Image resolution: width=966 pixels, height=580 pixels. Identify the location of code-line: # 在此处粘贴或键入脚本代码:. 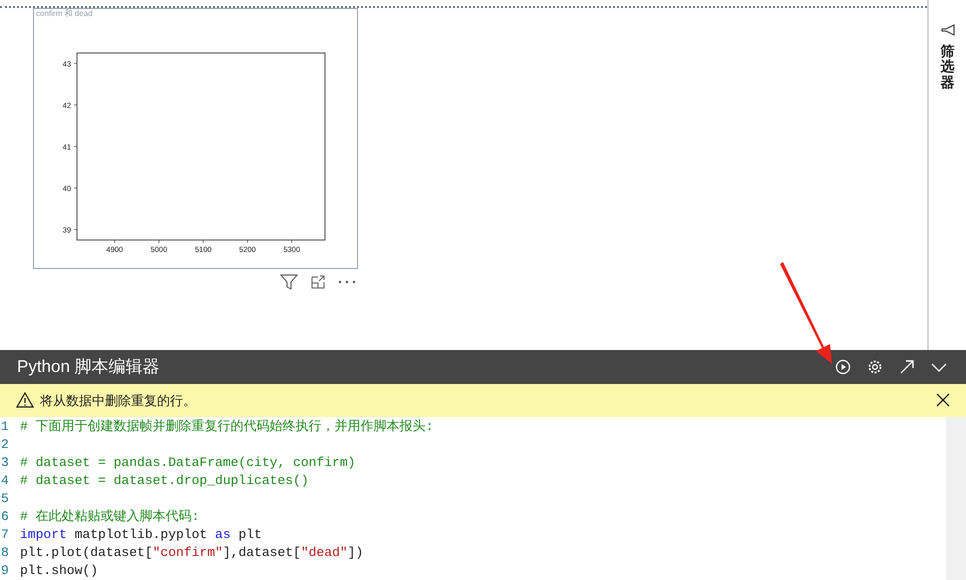
(110, 517).